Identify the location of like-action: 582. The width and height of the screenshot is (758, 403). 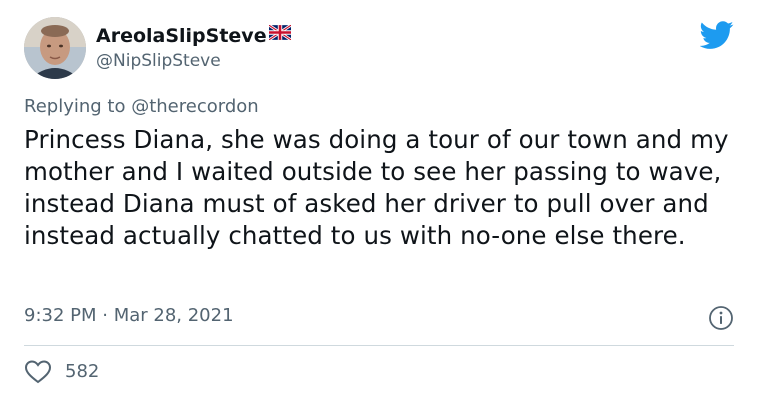
(61, 372).